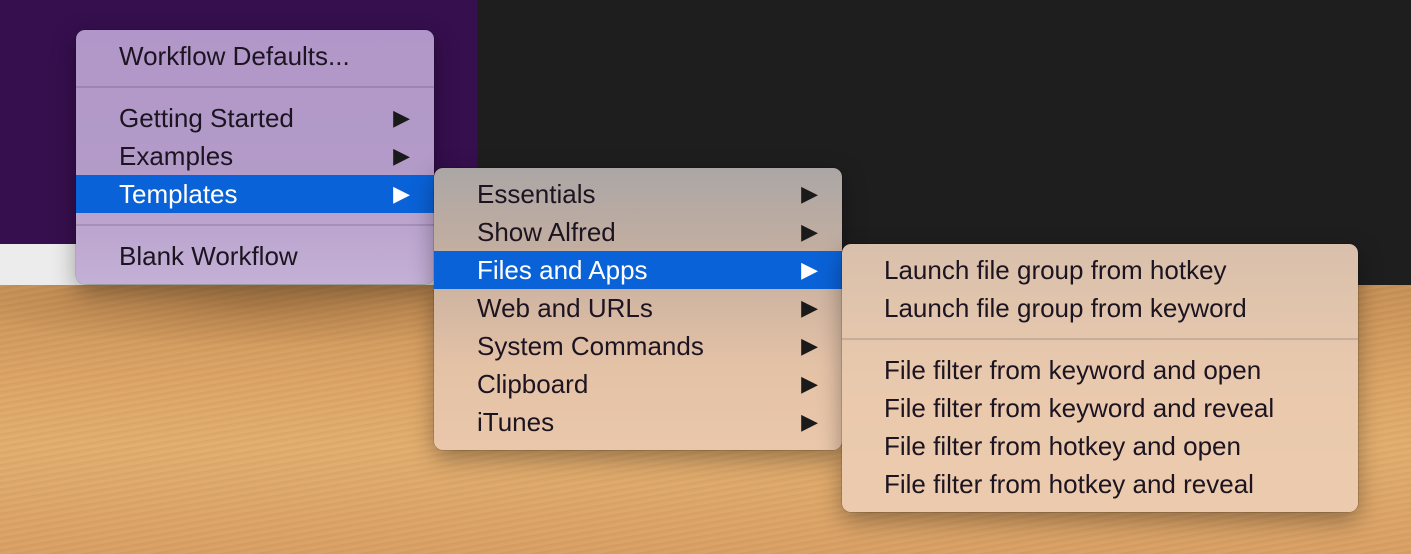 This screenshot has width=1411, height=554. What do you see at coordinates (1065, 308) in the screenshot?
I see `menu-item-label: Launch file group from keyword` at bounding box center [1065, 308].